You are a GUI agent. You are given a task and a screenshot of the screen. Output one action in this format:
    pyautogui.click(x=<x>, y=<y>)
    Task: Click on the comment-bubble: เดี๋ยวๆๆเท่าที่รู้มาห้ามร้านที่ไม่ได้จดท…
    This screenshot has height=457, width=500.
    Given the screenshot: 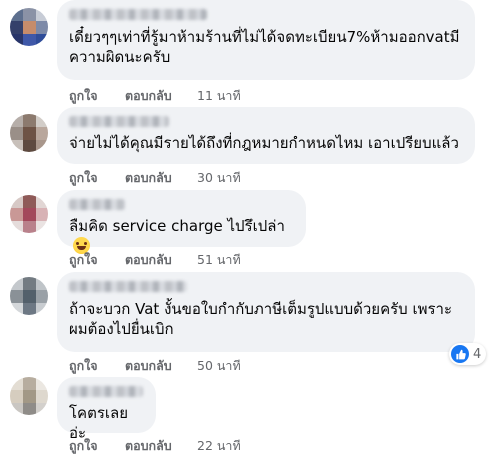 What is the action you would take?
    pyautogui.click(x=266, y=40)
    